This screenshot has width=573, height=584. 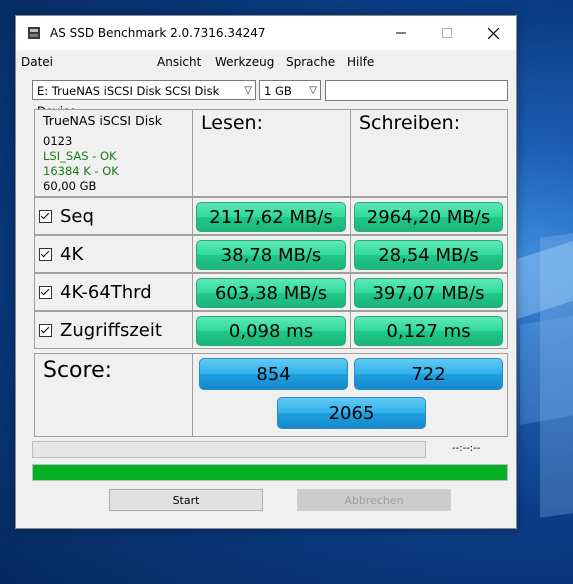 What do you see at coordinates (186, 500) in the screenshot?
I see `start-button: Start` at bounding box center [186, 500].